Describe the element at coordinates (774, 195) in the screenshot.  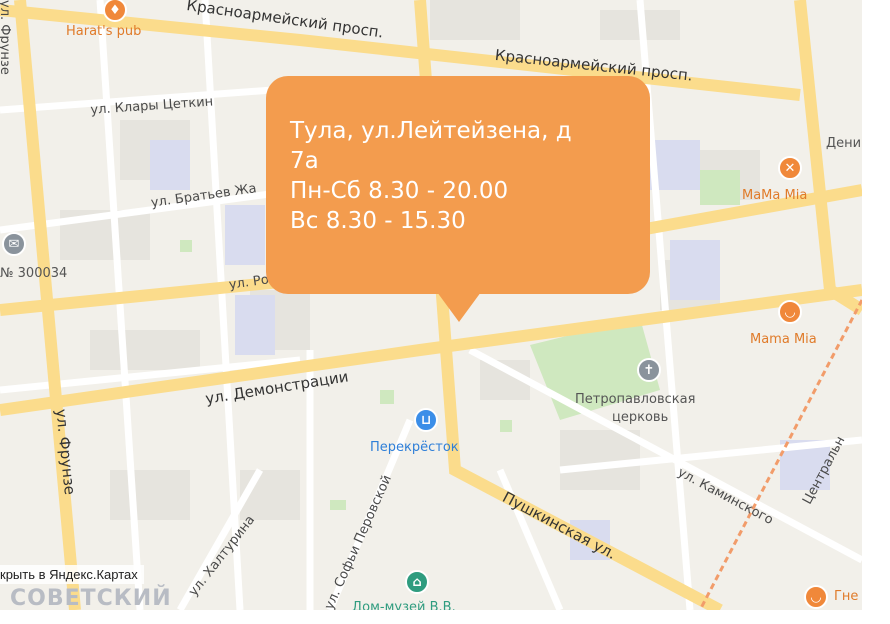
I see `poi-mama-mia-1: MaMa Mia` at that location.